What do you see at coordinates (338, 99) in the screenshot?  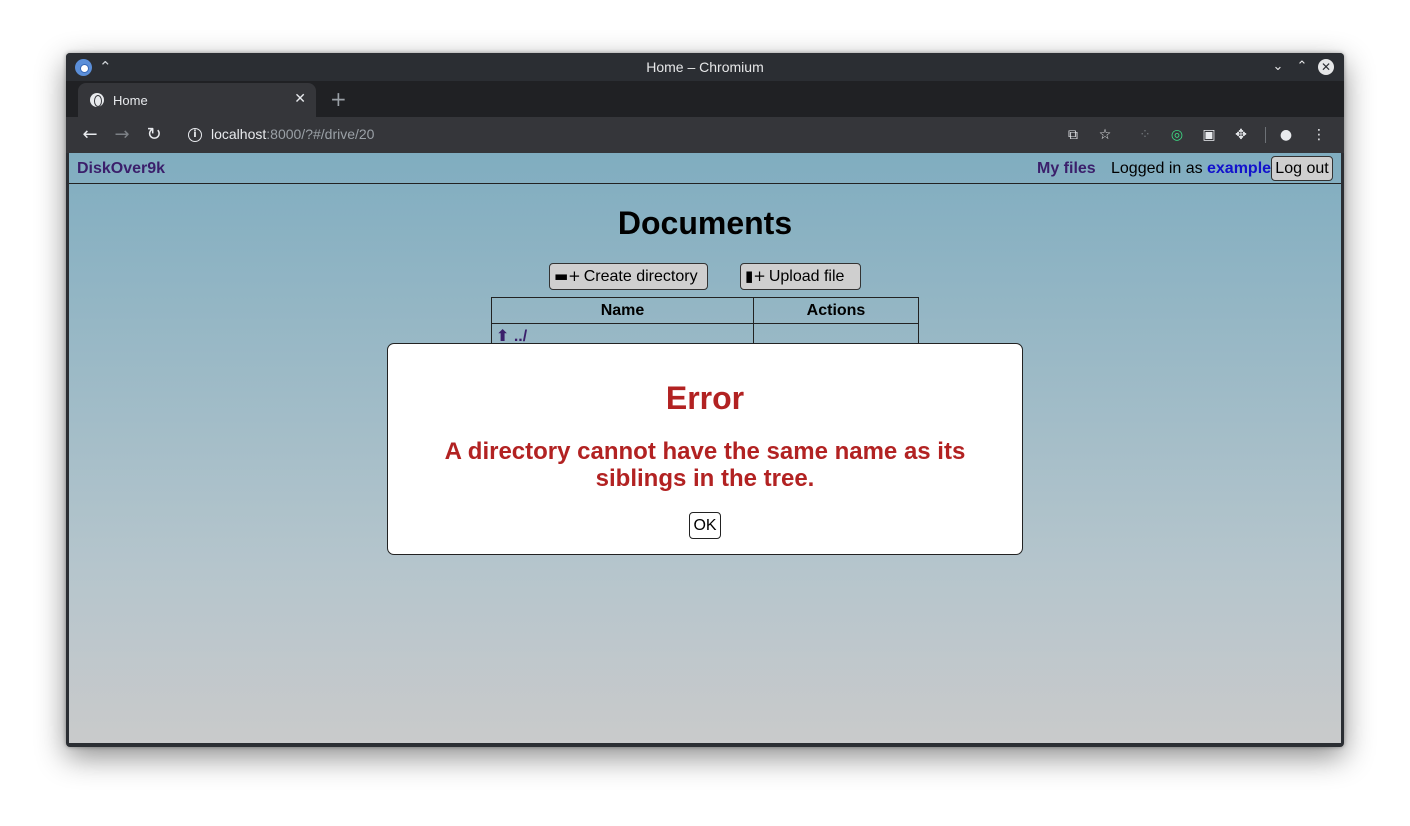 I see `new-tab-button: +` at bounding box center [338, 99].